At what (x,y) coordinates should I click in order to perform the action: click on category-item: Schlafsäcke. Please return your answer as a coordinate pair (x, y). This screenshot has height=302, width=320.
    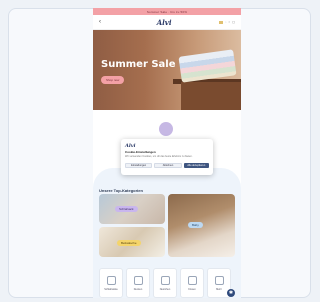
    Looking at the image, I should click on (111, 283).